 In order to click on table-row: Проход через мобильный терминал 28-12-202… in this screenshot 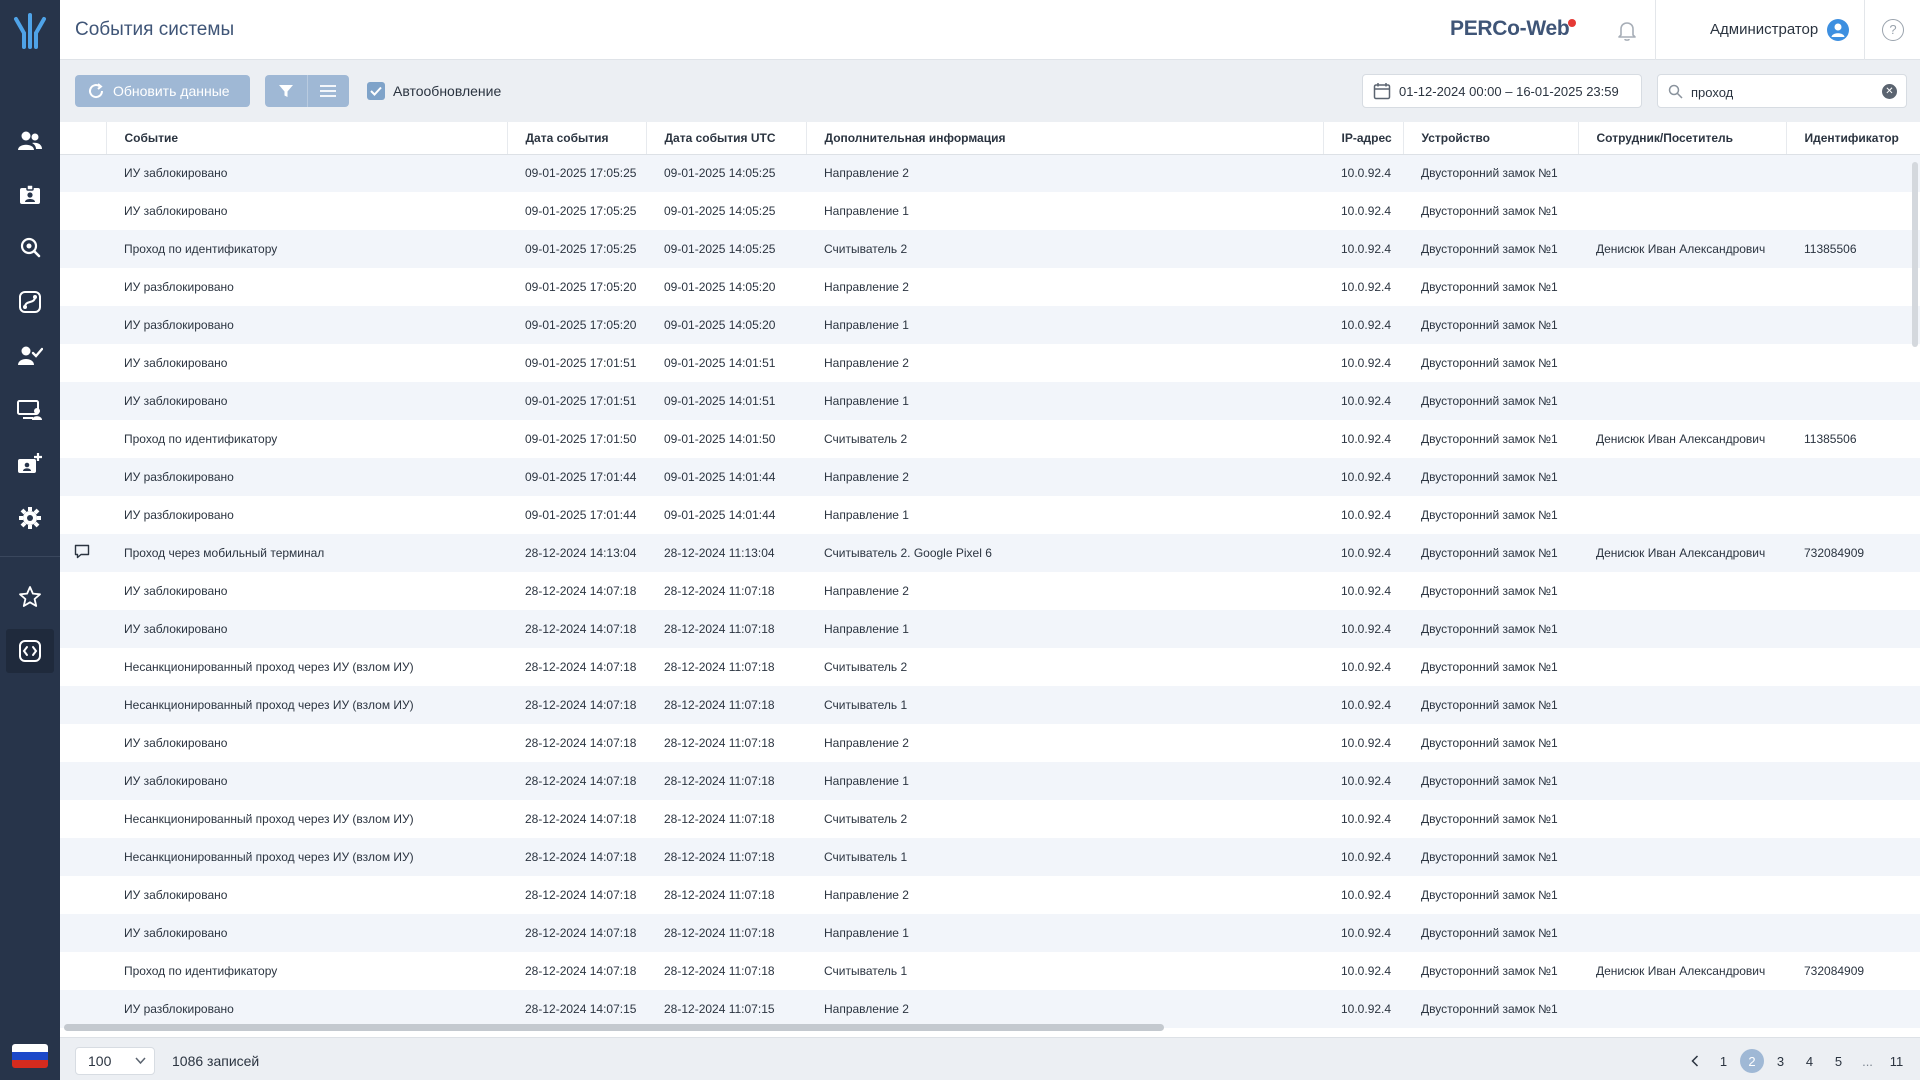, I will do `click(990, 553)`.